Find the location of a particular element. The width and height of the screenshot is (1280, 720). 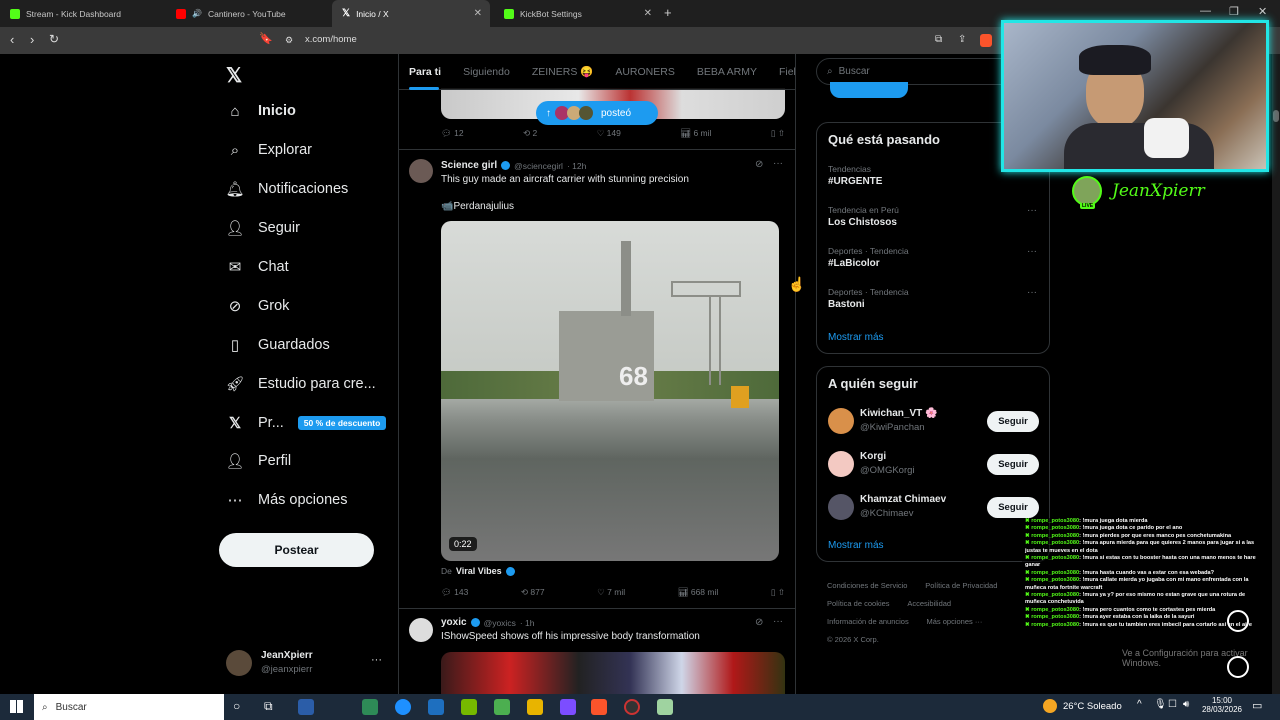

task-view-icon: ⧉ is located at coordinates (268, 706).